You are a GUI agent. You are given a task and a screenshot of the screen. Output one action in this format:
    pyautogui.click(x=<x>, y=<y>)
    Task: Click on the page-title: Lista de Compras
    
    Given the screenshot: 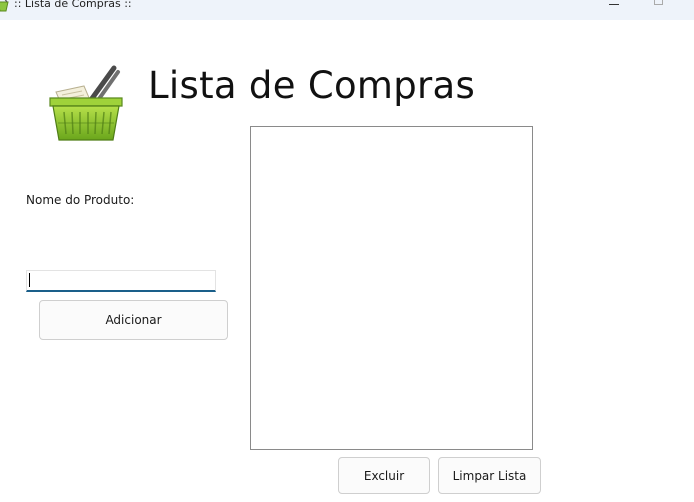 What is the action you would take?
    pyautogui.click(x=312, y=85)
    